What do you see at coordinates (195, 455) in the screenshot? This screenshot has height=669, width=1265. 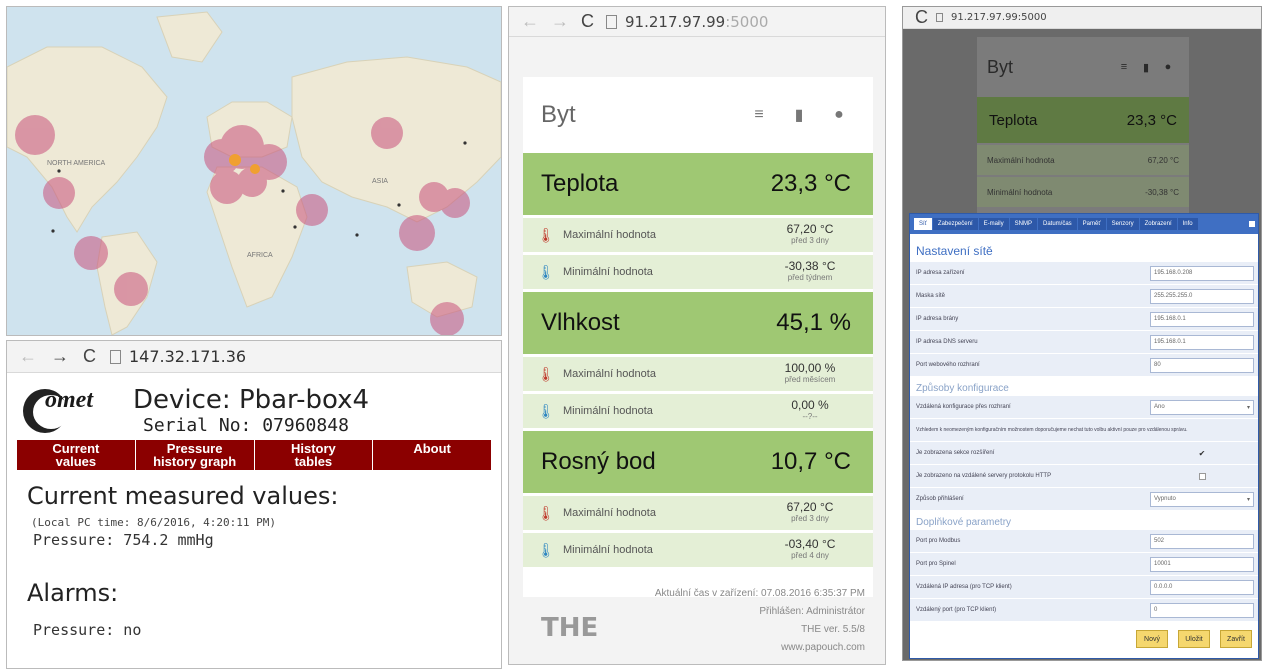 I see `menu-pressure-history-graph: Pressure history graph` at bounding box center [195, 455].